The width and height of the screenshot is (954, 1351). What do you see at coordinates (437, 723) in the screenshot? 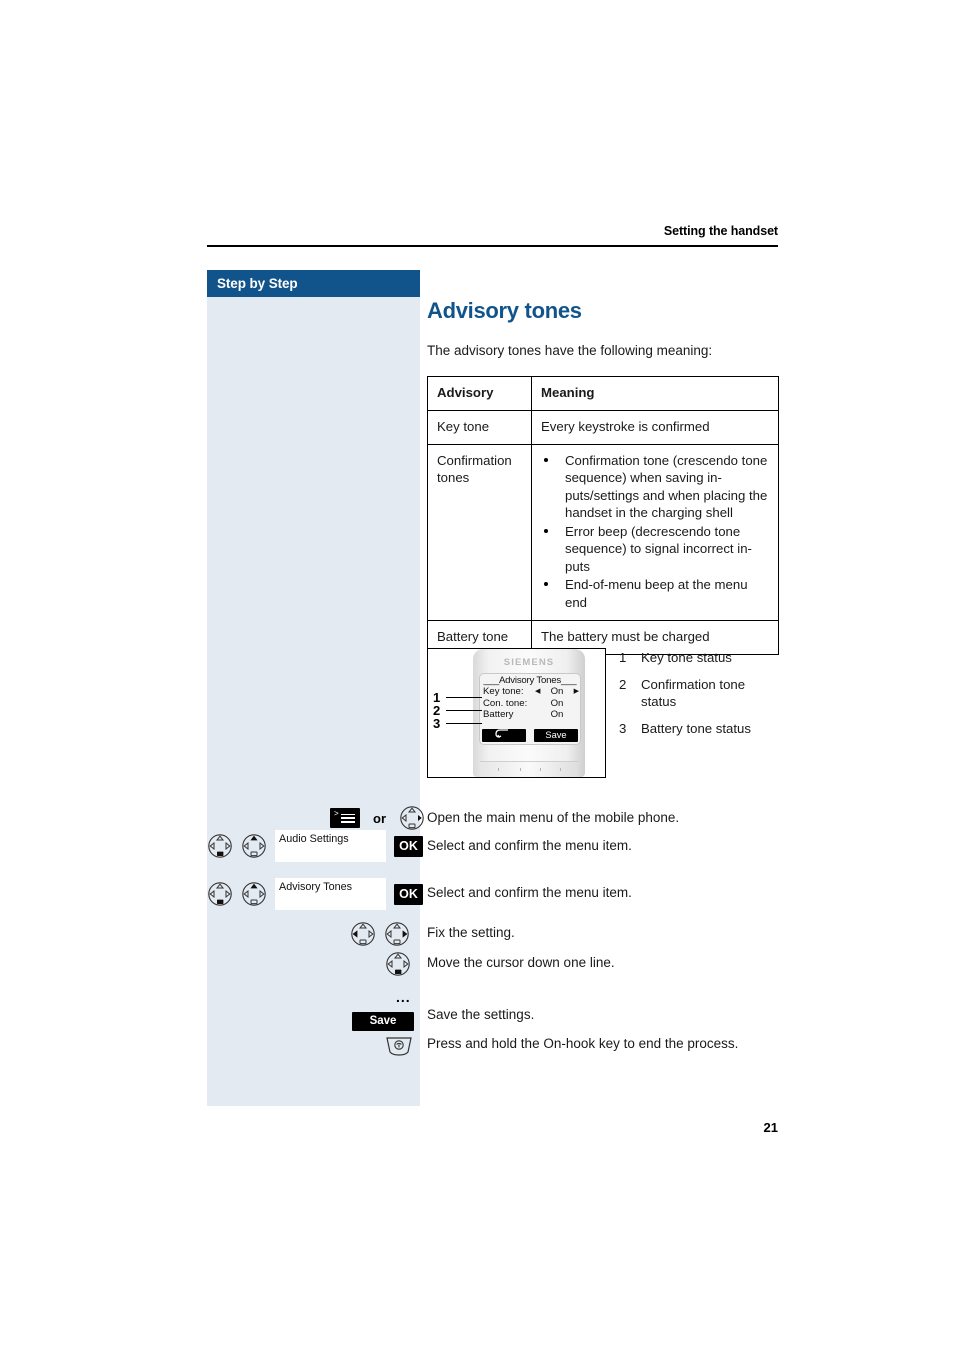
I see `callout-number-3: 3` at bounding box center [437, 723].